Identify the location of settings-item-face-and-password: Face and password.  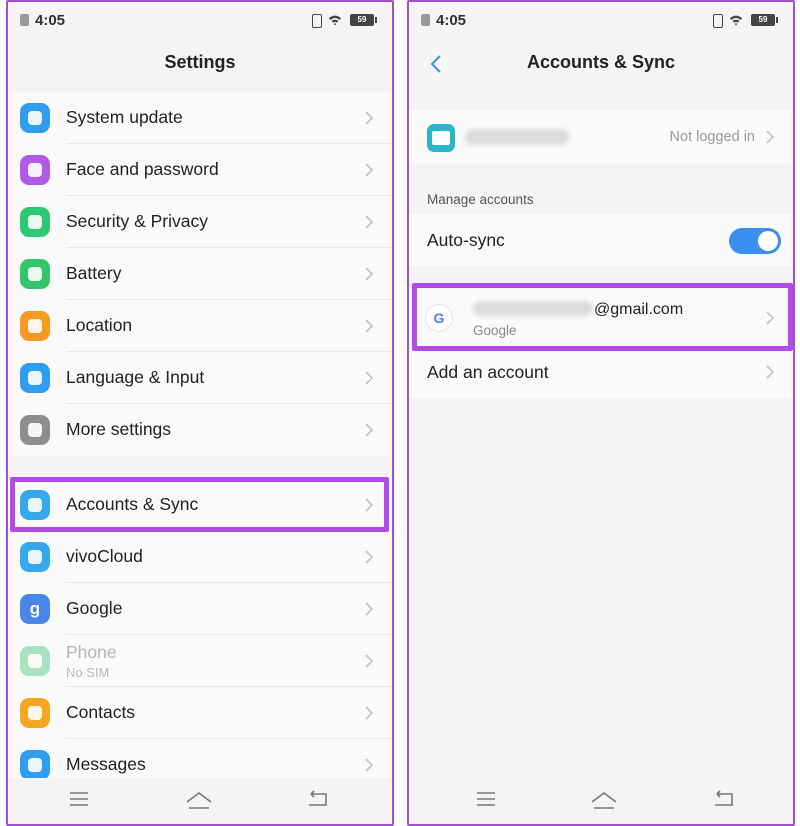
(200, 170).